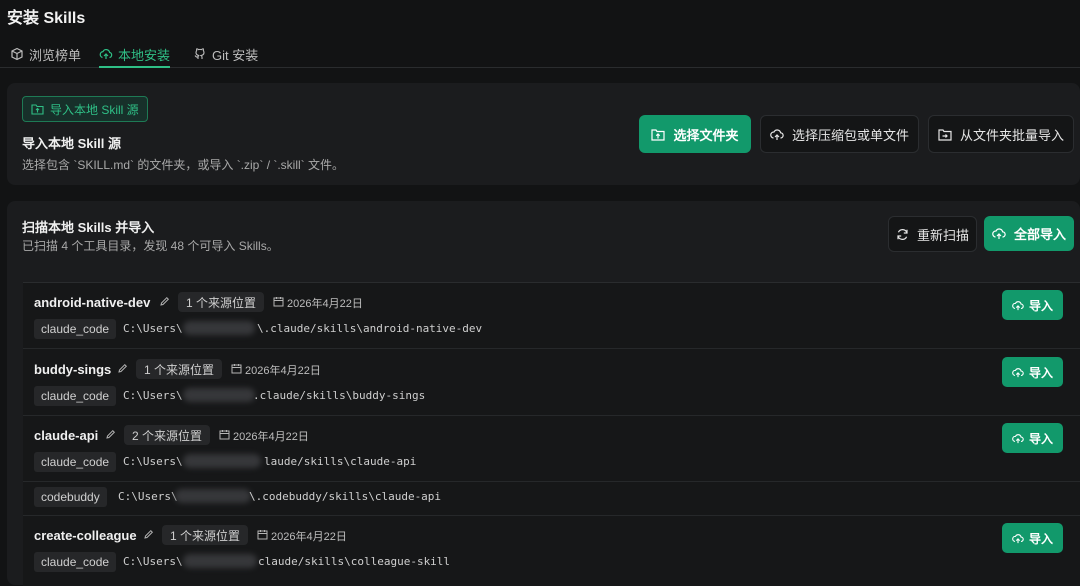  I want to click on tab-local-install: 本地安装, so click(135, 55).